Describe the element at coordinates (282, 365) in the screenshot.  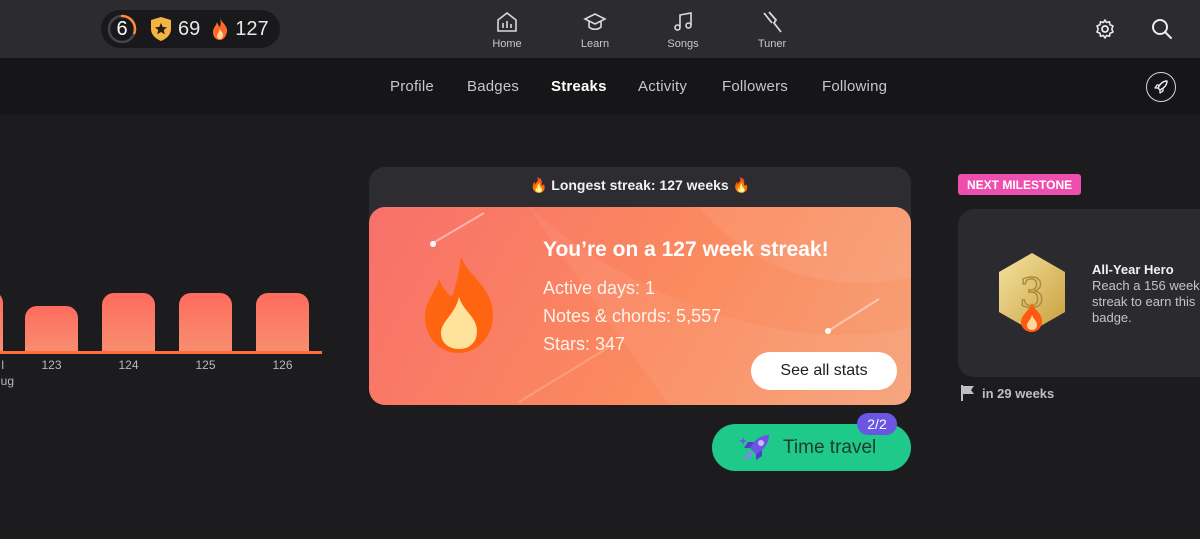
I see `chart-tick-126: 126` at that location.